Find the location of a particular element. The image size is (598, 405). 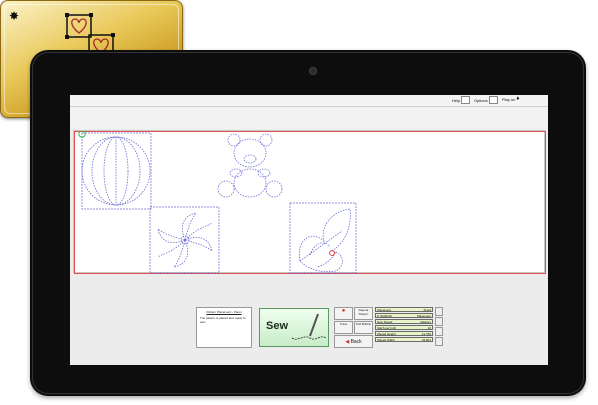

sparkle-icon: ✸ is located at coordinates (14, 16).